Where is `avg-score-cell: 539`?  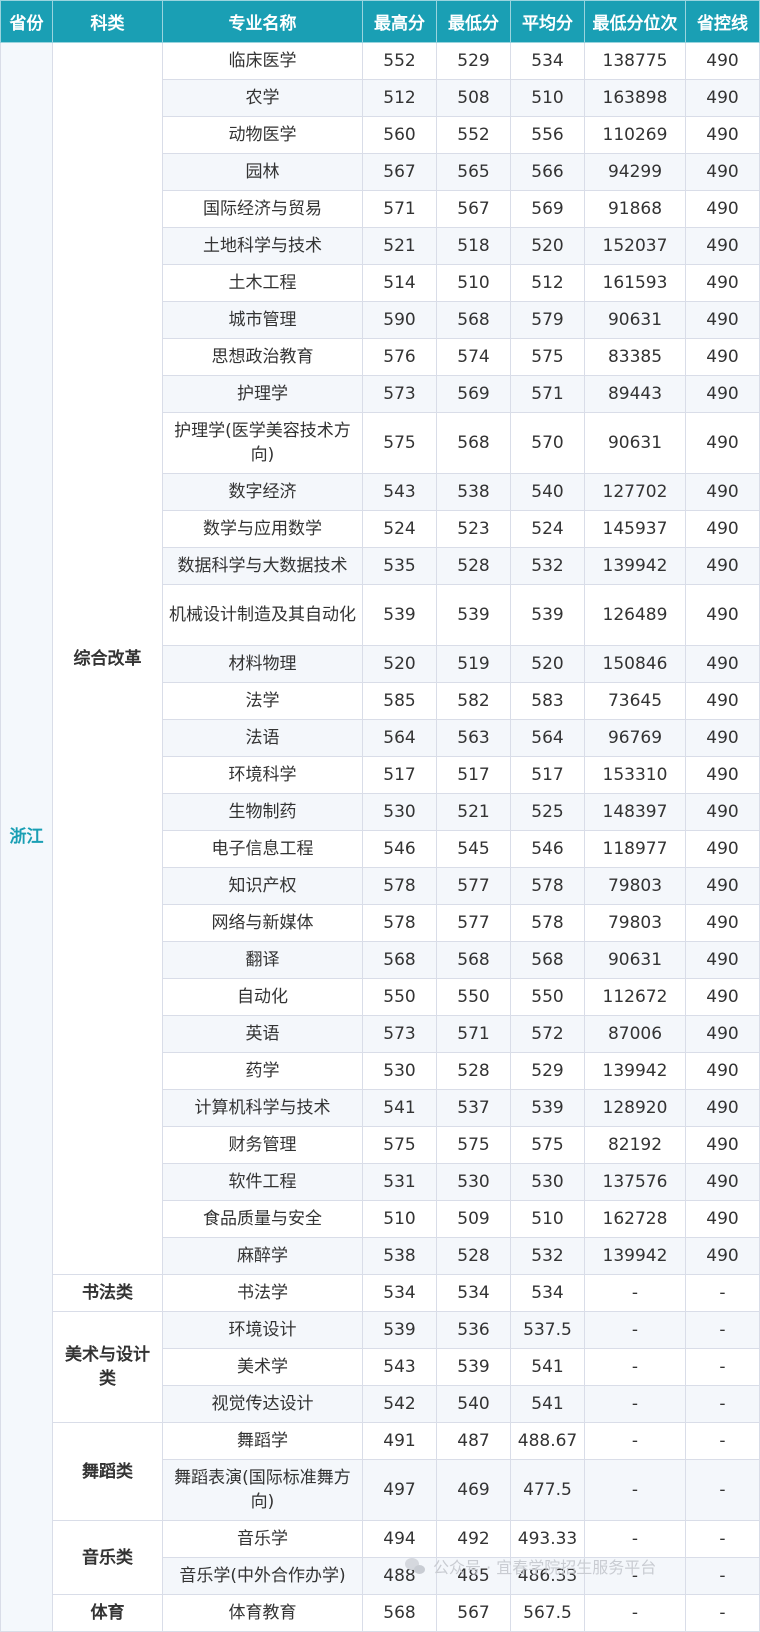 avg-score-cell: 539 is located at coordinates (547, 1108).